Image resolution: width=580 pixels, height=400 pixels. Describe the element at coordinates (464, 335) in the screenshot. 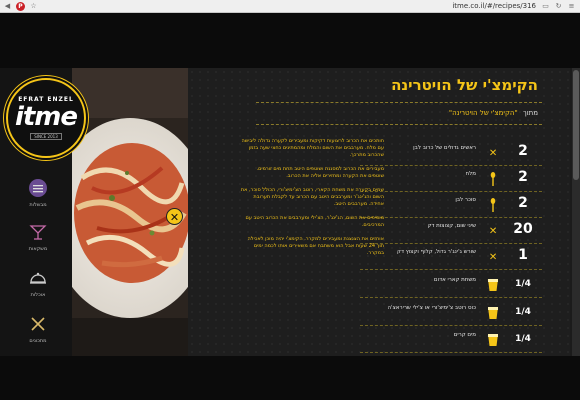

I see `ingredient-name: מים קרים` at that location.